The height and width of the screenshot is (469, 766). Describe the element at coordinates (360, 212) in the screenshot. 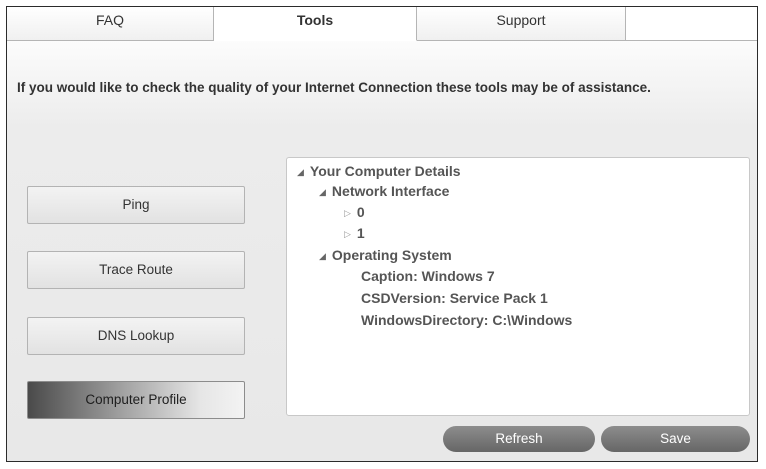

I see `tree-node-label: 0` at that location.